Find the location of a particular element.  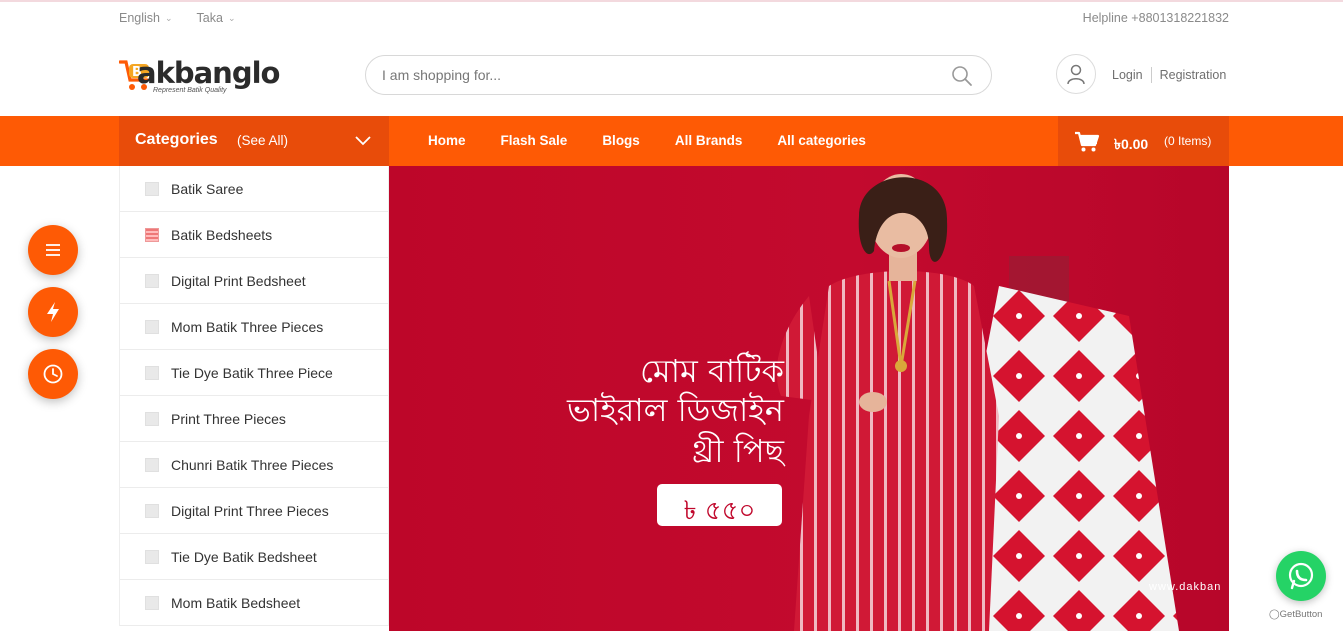

banner-line-2: ভাইরাল ডিজাইন is located at coordinates (675, 410).